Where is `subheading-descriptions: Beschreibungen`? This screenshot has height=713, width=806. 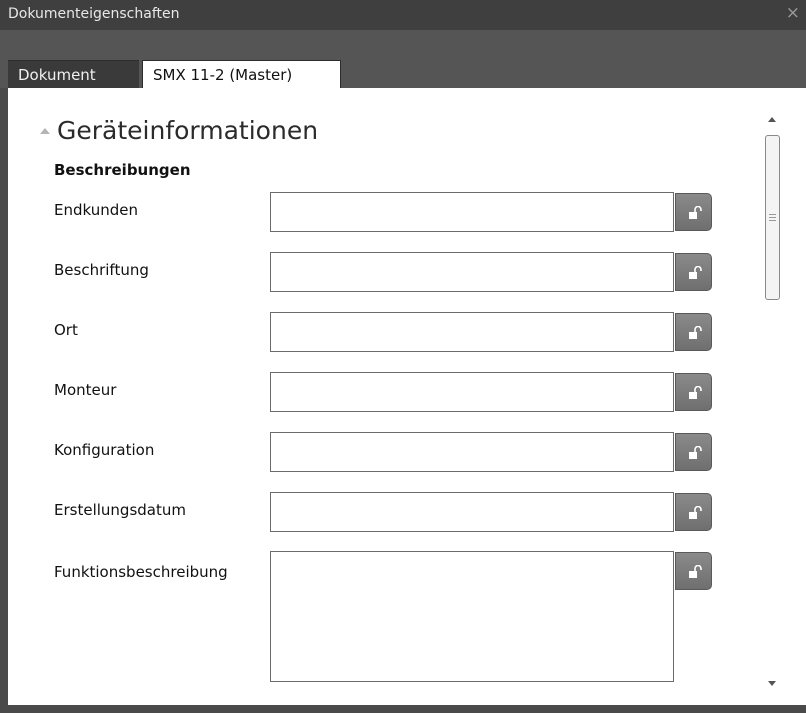 subheading-descriptions: Beschreibungen is located at coordinates (122, 170).